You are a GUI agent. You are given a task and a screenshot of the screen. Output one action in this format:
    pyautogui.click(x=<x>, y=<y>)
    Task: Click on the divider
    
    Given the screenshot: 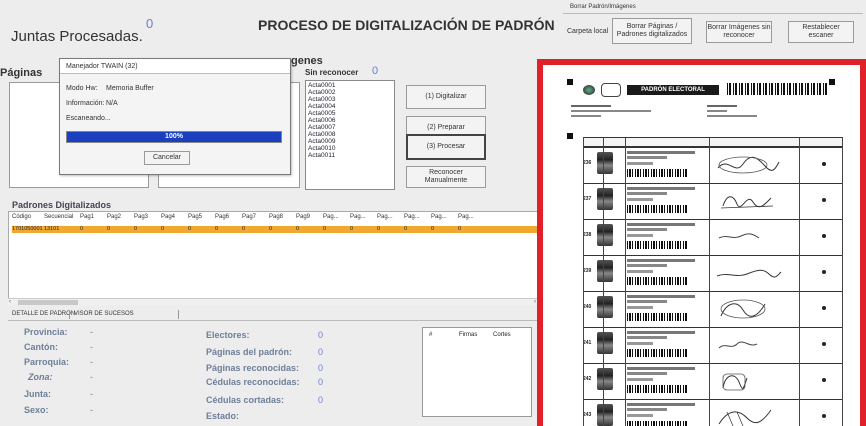 What is the action you would take?
    pyautogui.click(x=713, y=13)
    